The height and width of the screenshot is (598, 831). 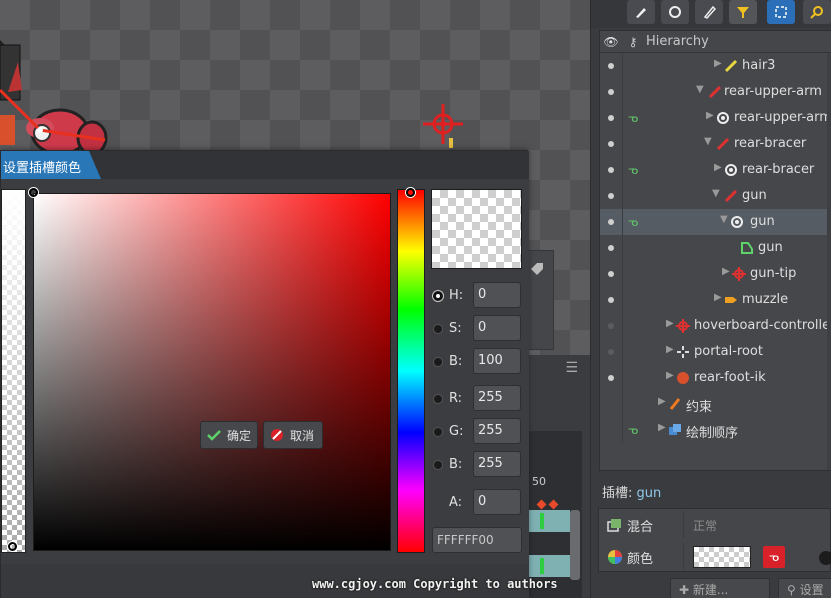 I want to click on point-icon, so click(x=731, y=300).